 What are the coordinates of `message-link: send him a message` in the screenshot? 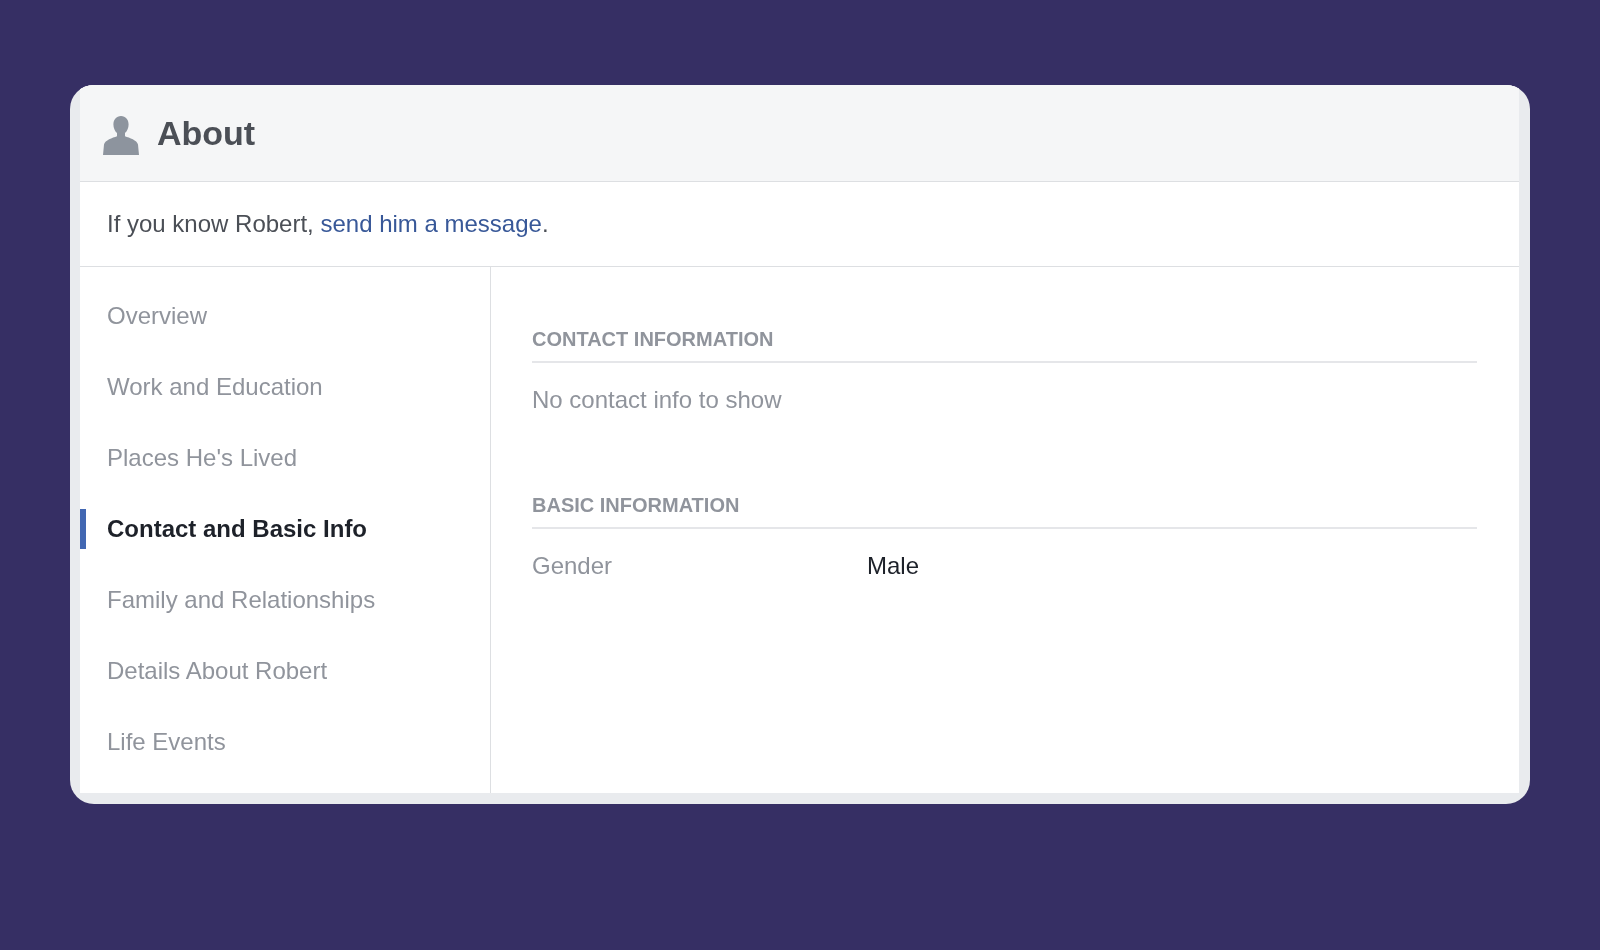 It's located at (431, 223).